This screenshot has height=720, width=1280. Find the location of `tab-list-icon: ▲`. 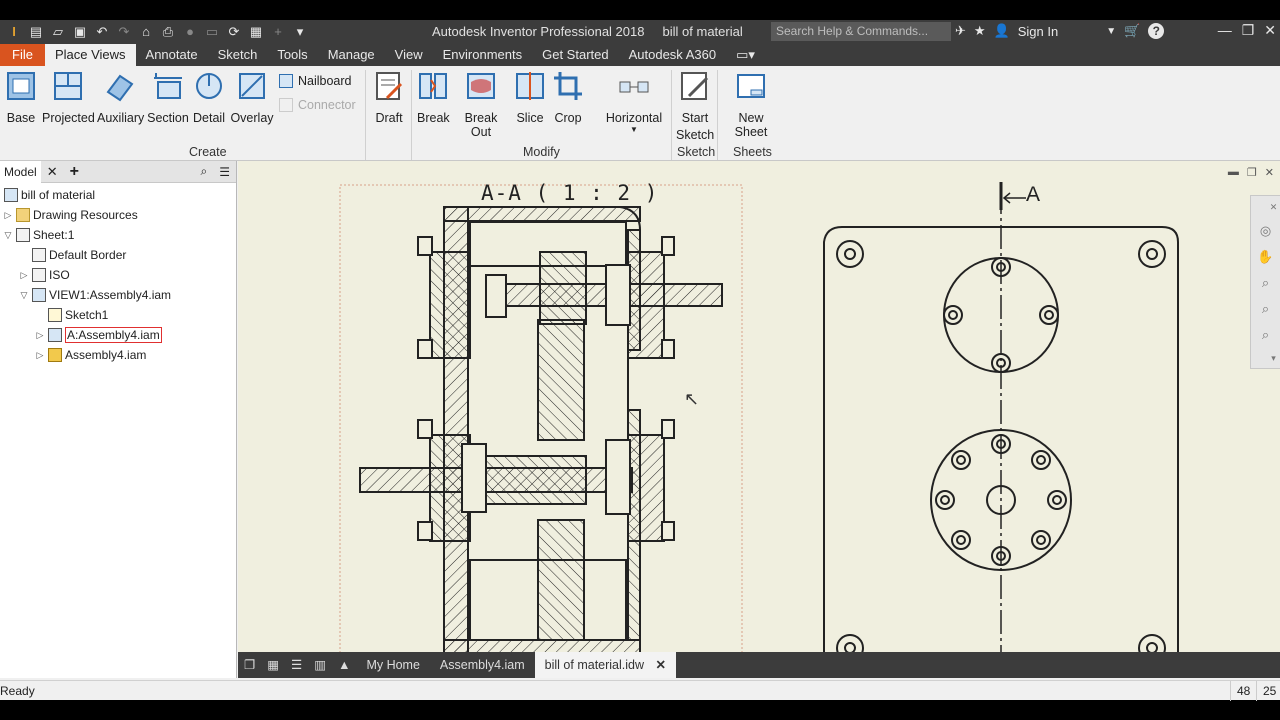

tab-list-icon: ▲ is located at coordinates (344, 665).